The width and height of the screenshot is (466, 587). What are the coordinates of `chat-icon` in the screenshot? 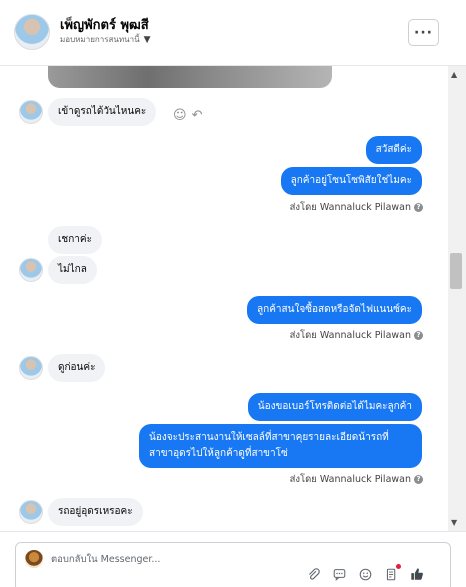 It's located at (339, 574).